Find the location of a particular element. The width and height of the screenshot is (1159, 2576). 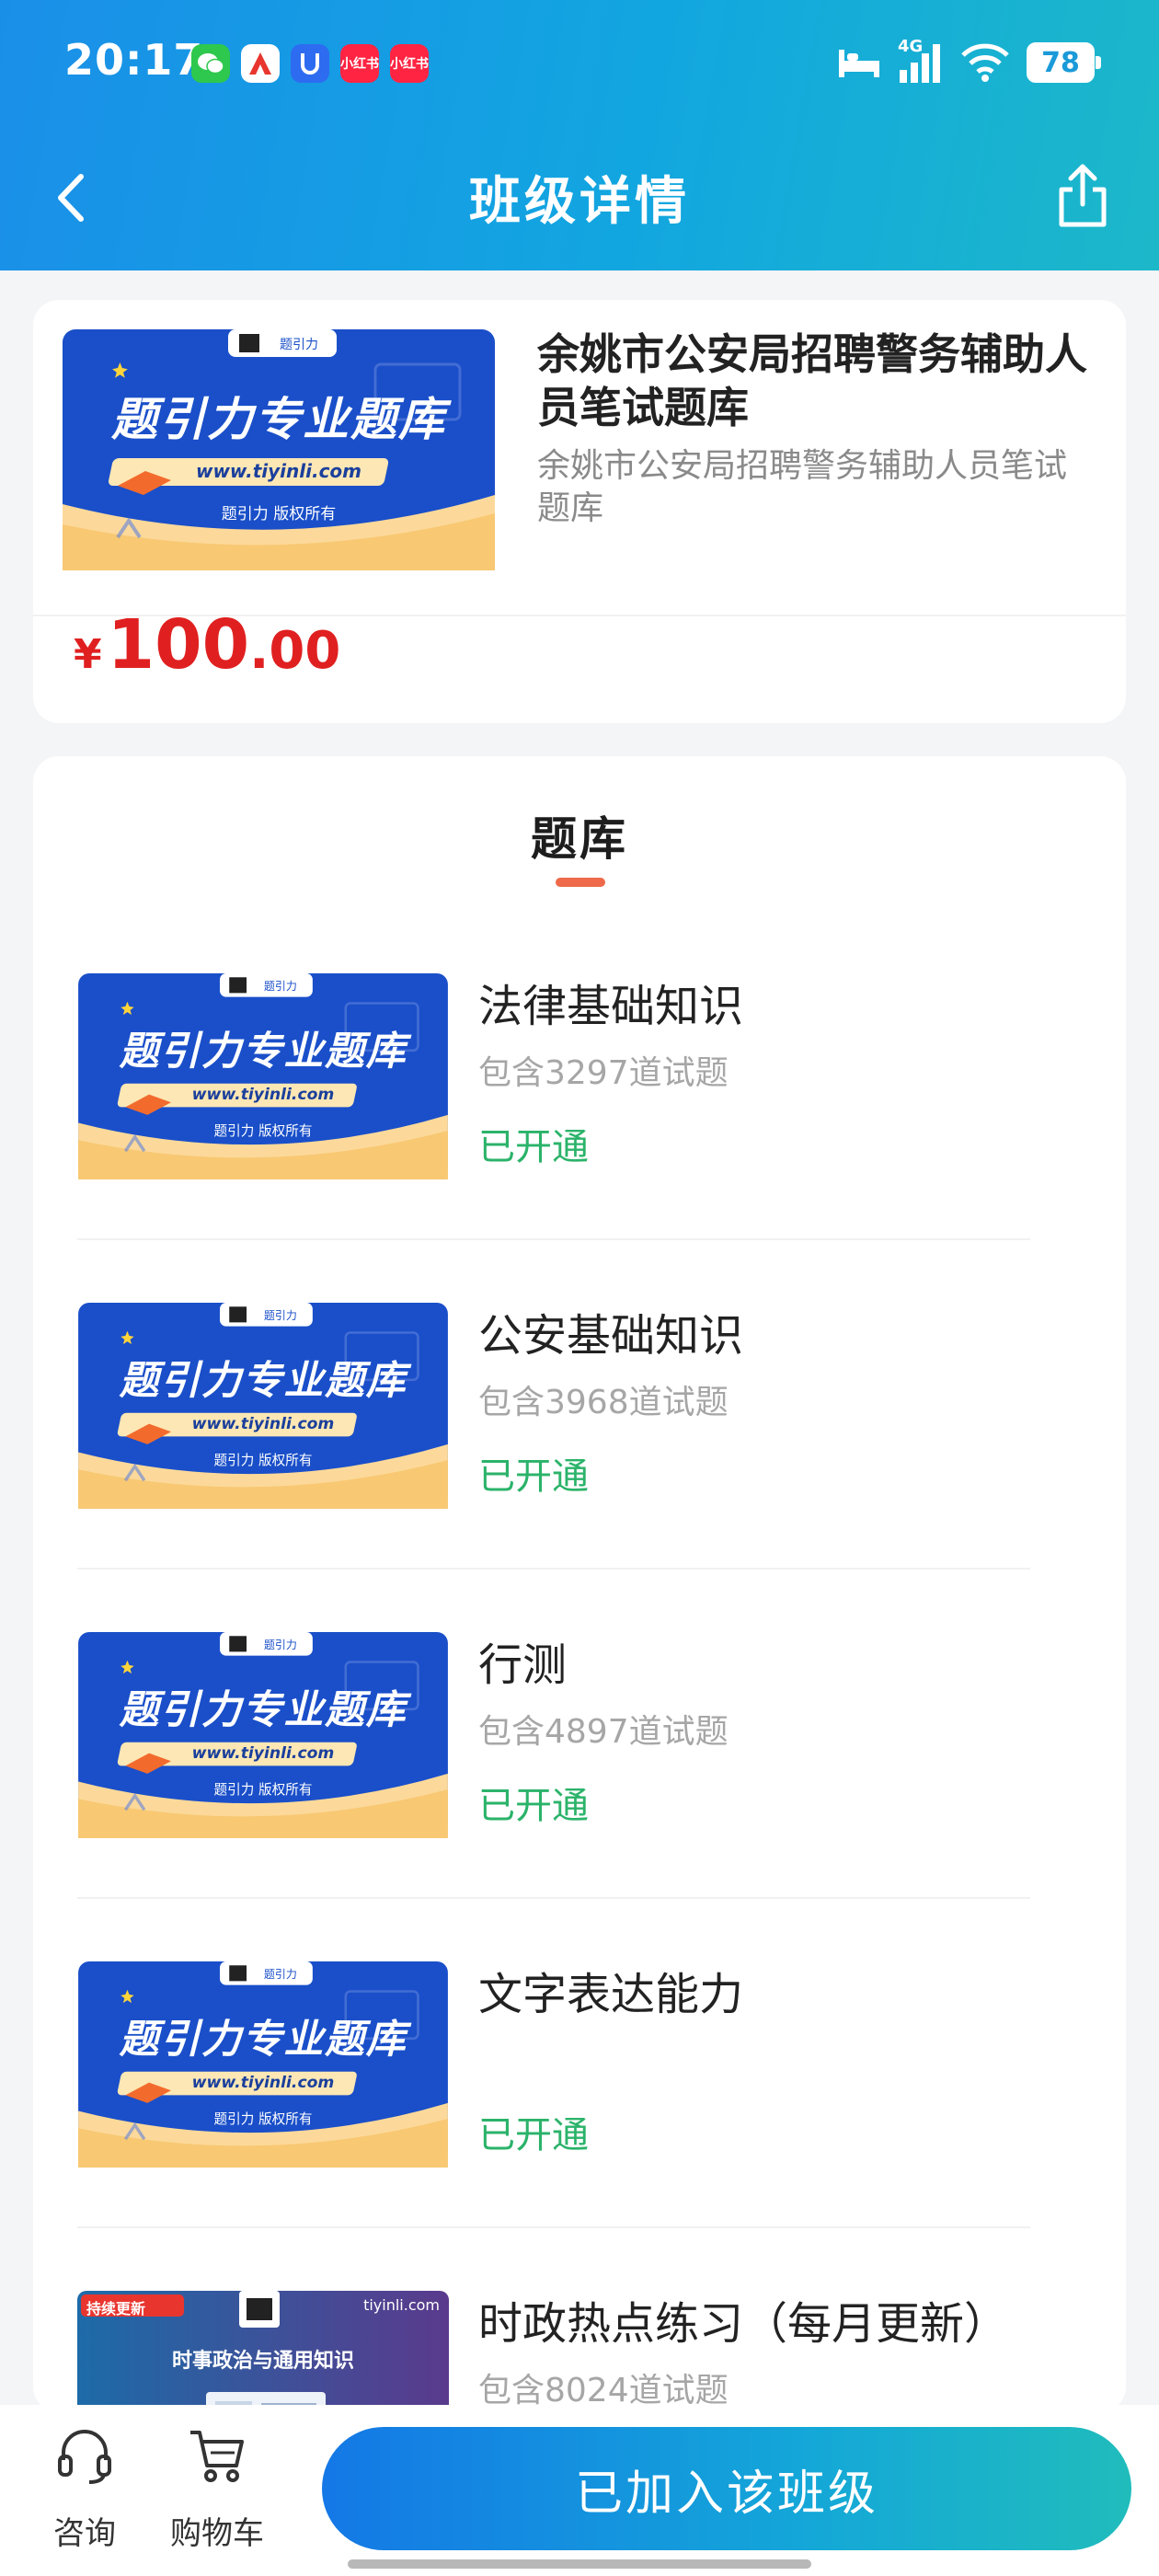

bank-name: 时政热点练习（每月更新） is located at coordinates (743, 2324).